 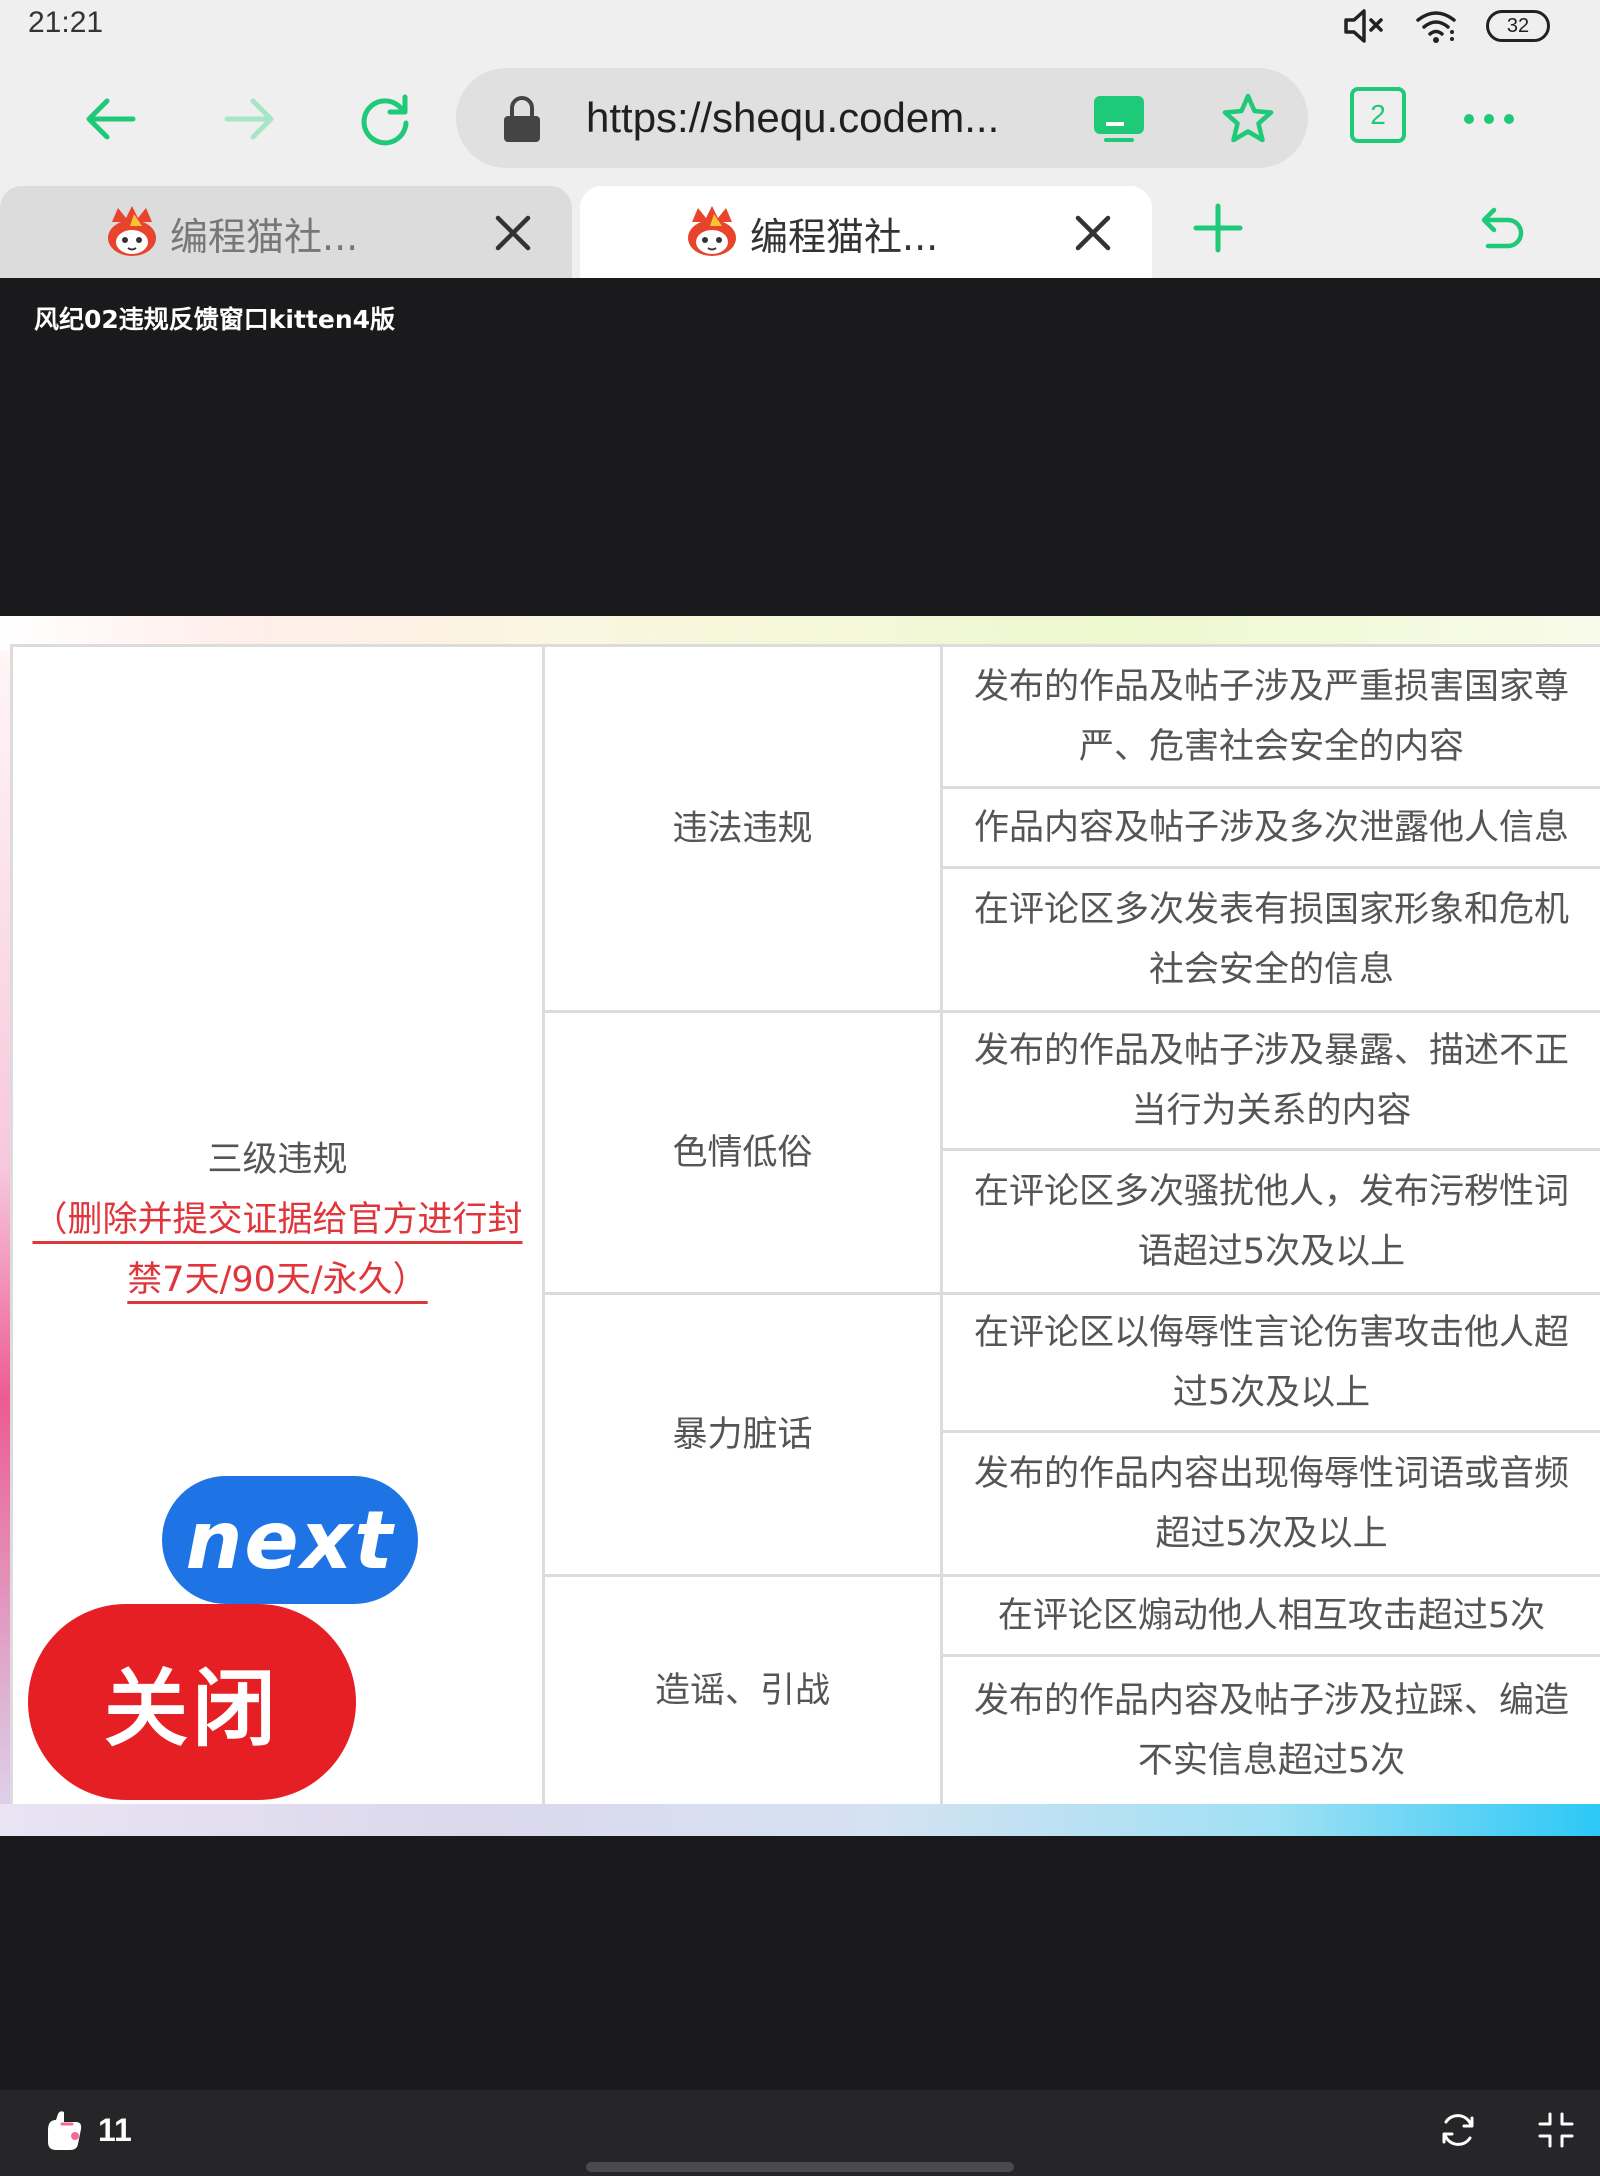 What do you see at coordinates (1270, 1503) in the screenshot?
I see `rule-cell: 发布的作品内容出现侮辱性词语或音频超过5次及以上` at bounding box center [1270, 1503].